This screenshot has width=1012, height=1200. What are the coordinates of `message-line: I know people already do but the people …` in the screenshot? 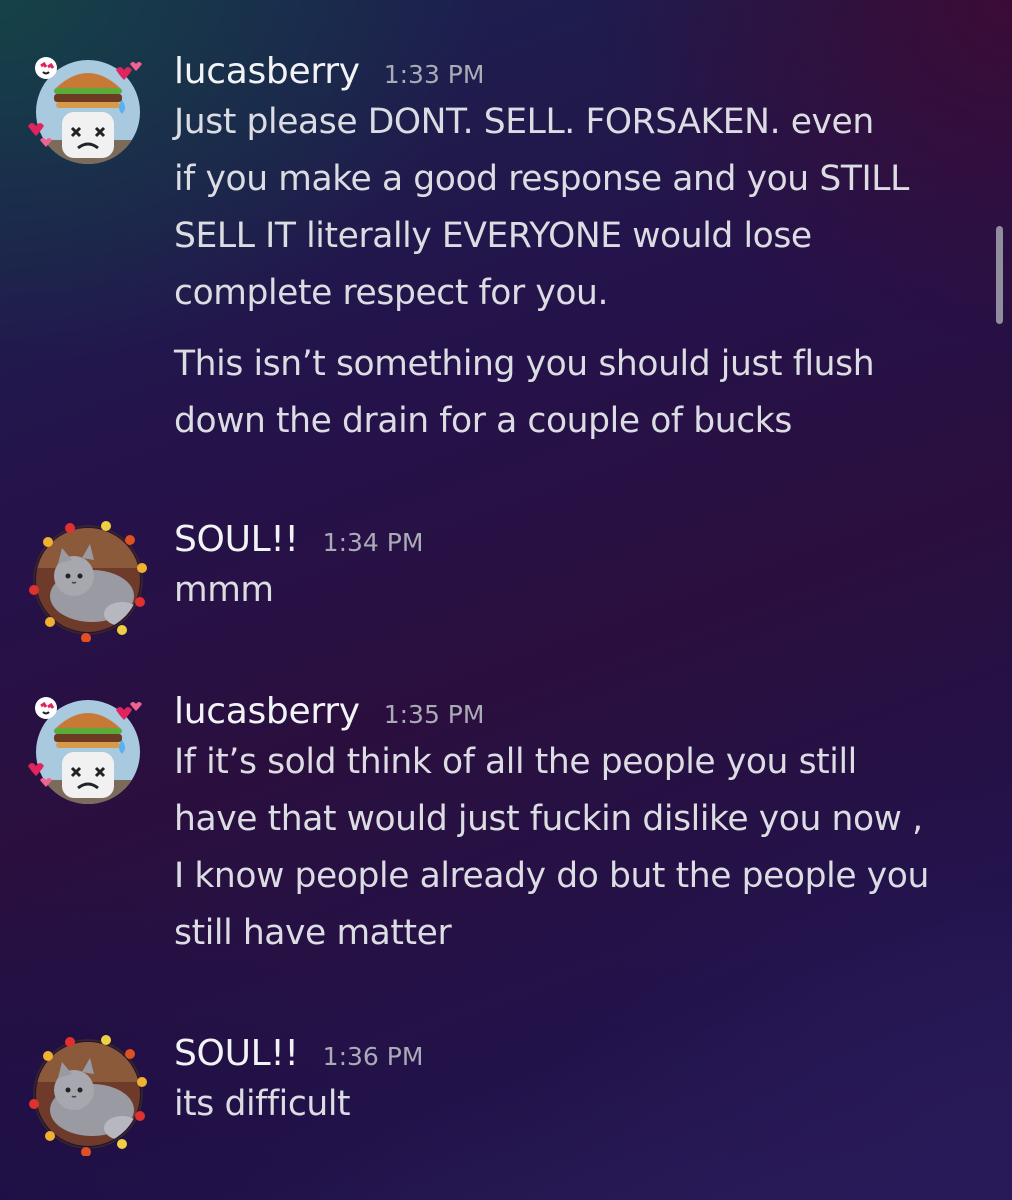 It's located at (551, 876).